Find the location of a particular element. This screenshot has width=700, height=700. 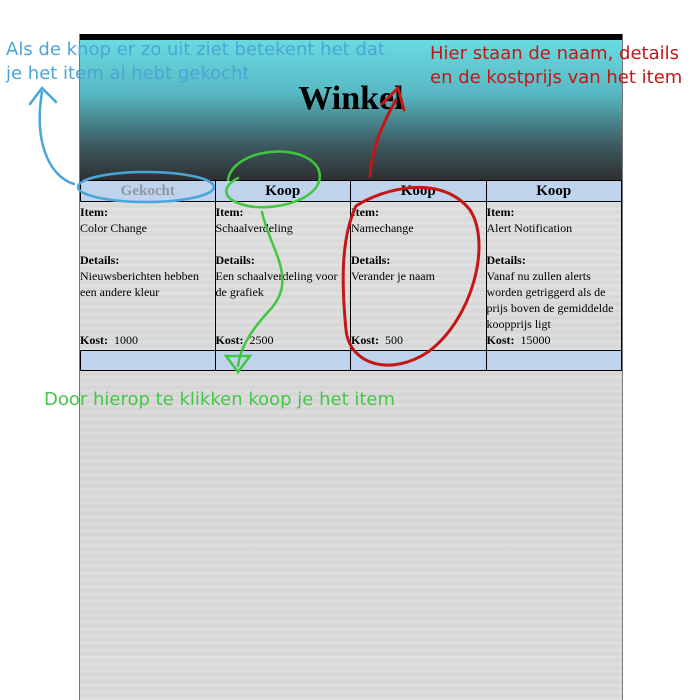

item-details: Een schaalverdeling voor de grafiek is located at coordinates (276, 284).